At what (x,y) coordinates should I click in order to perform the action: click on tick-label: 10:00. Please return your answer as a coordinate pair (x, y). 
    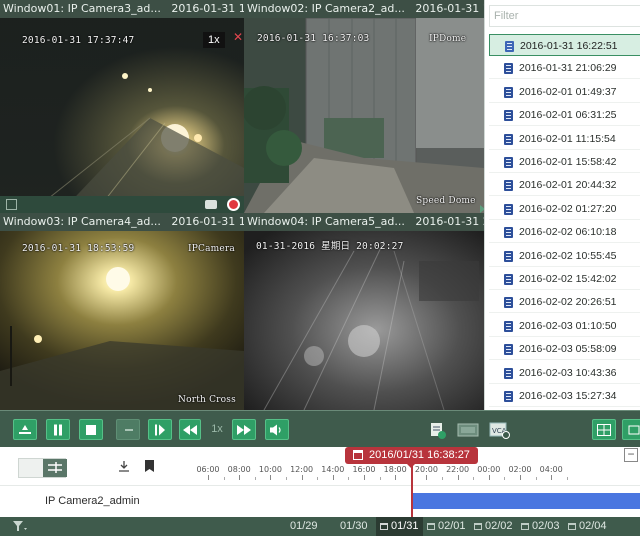
    Looking at the image, I should click on (270, 469).